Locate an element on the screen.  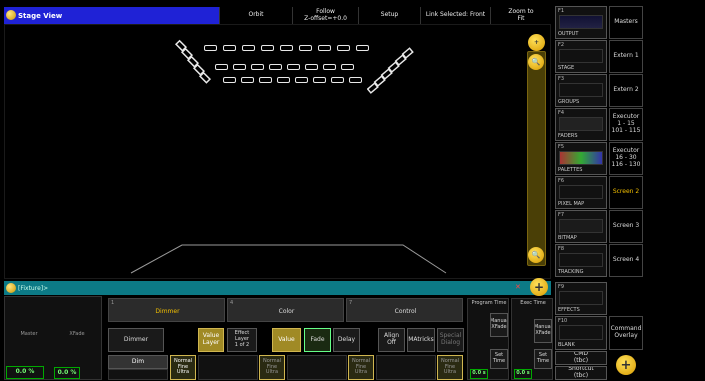
matricks-button: MAtricks is located at coordinates (421, 340).